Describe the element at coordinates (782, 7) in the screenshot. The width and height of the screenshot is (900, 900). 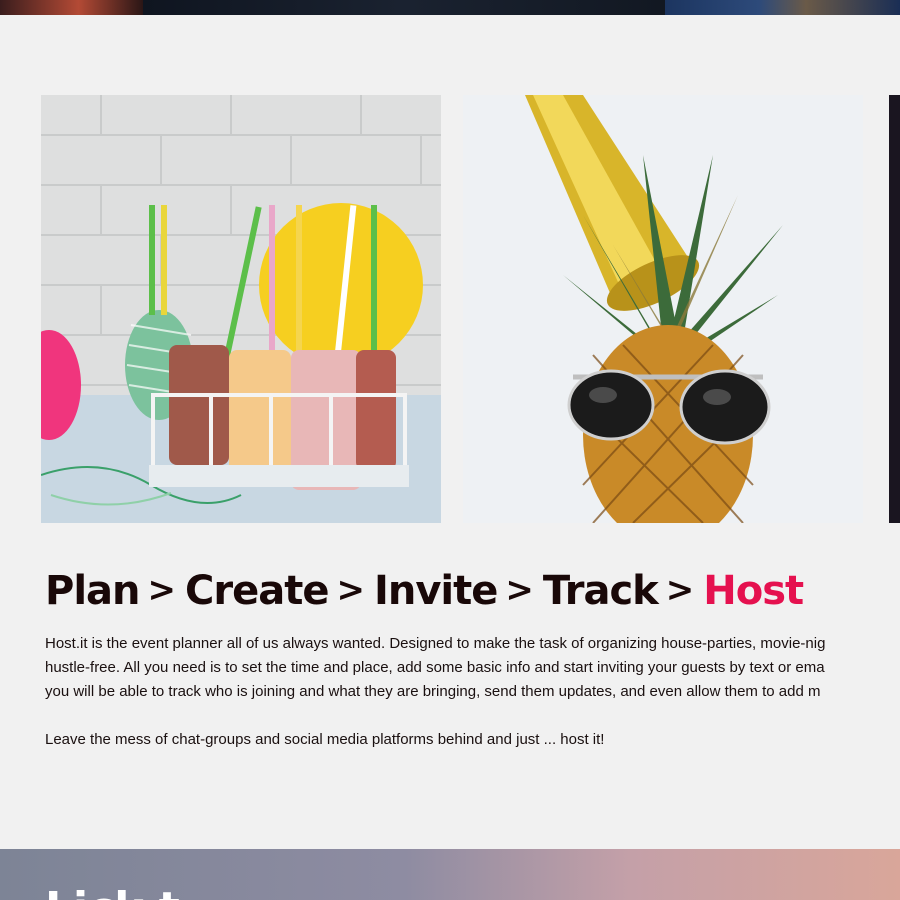
I see `hero-image-right-edge` at that location.